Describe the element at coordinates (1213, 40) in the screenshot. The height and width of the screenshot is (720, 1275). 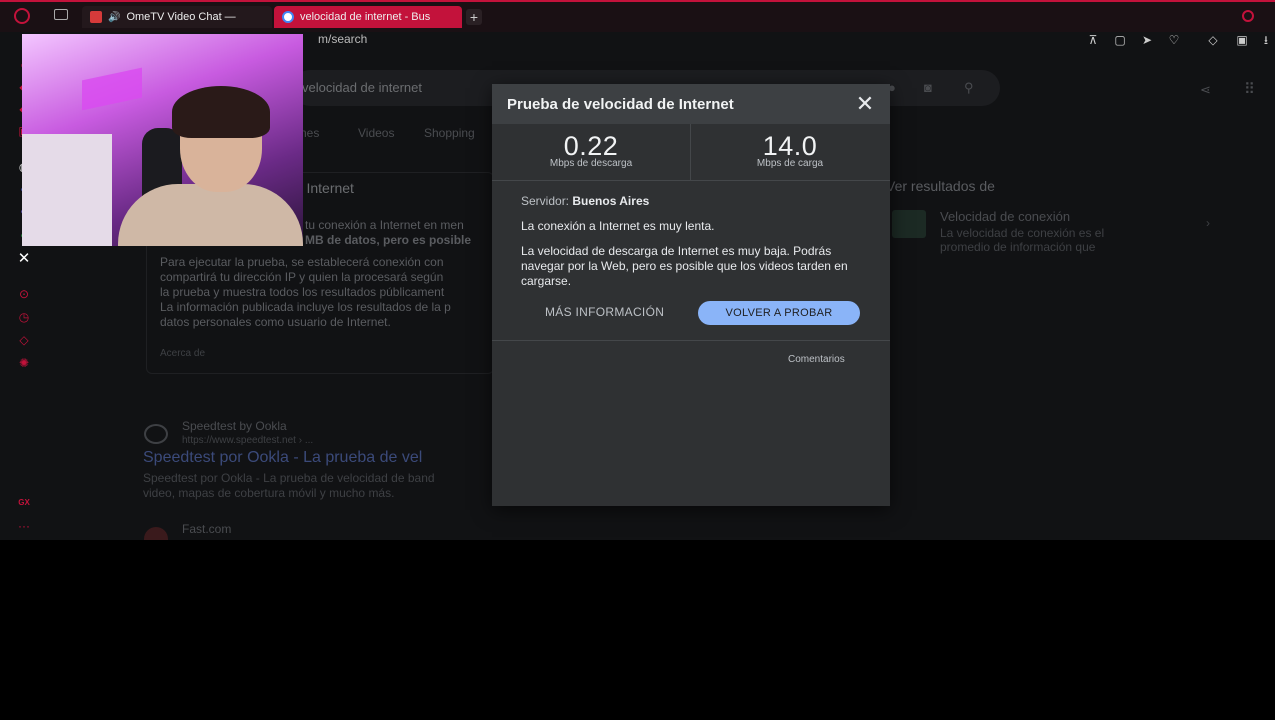
I see `extensions-icon: ◇` at that location.